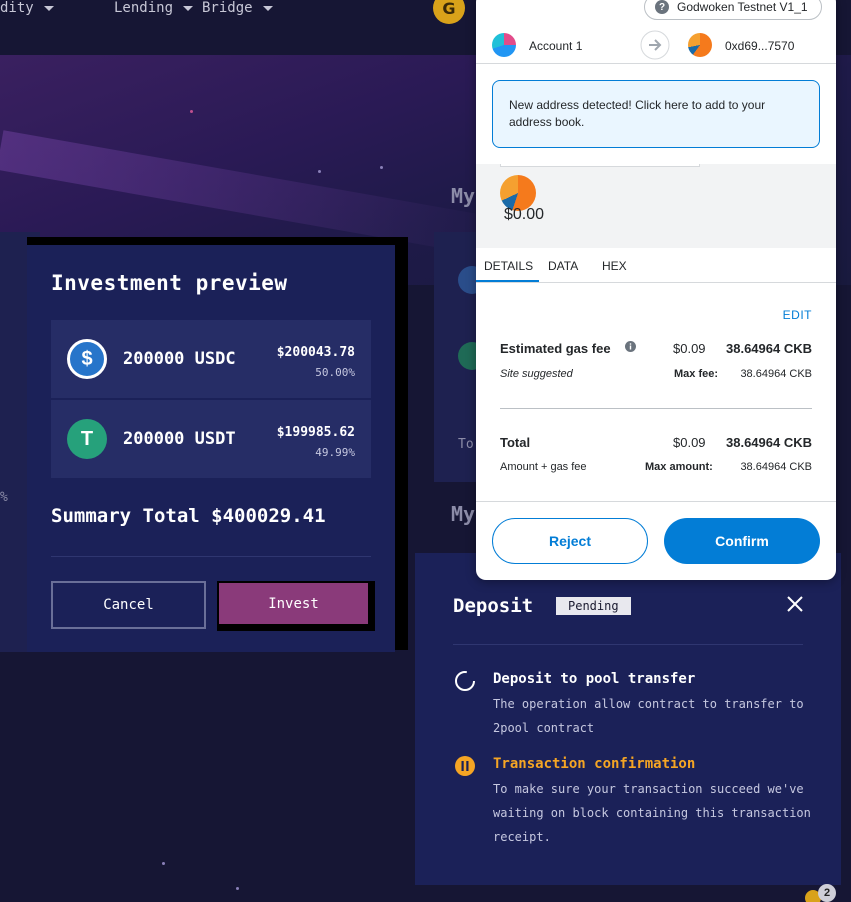  I want to click on transaction-summary: $0.00, so click(656, 206).